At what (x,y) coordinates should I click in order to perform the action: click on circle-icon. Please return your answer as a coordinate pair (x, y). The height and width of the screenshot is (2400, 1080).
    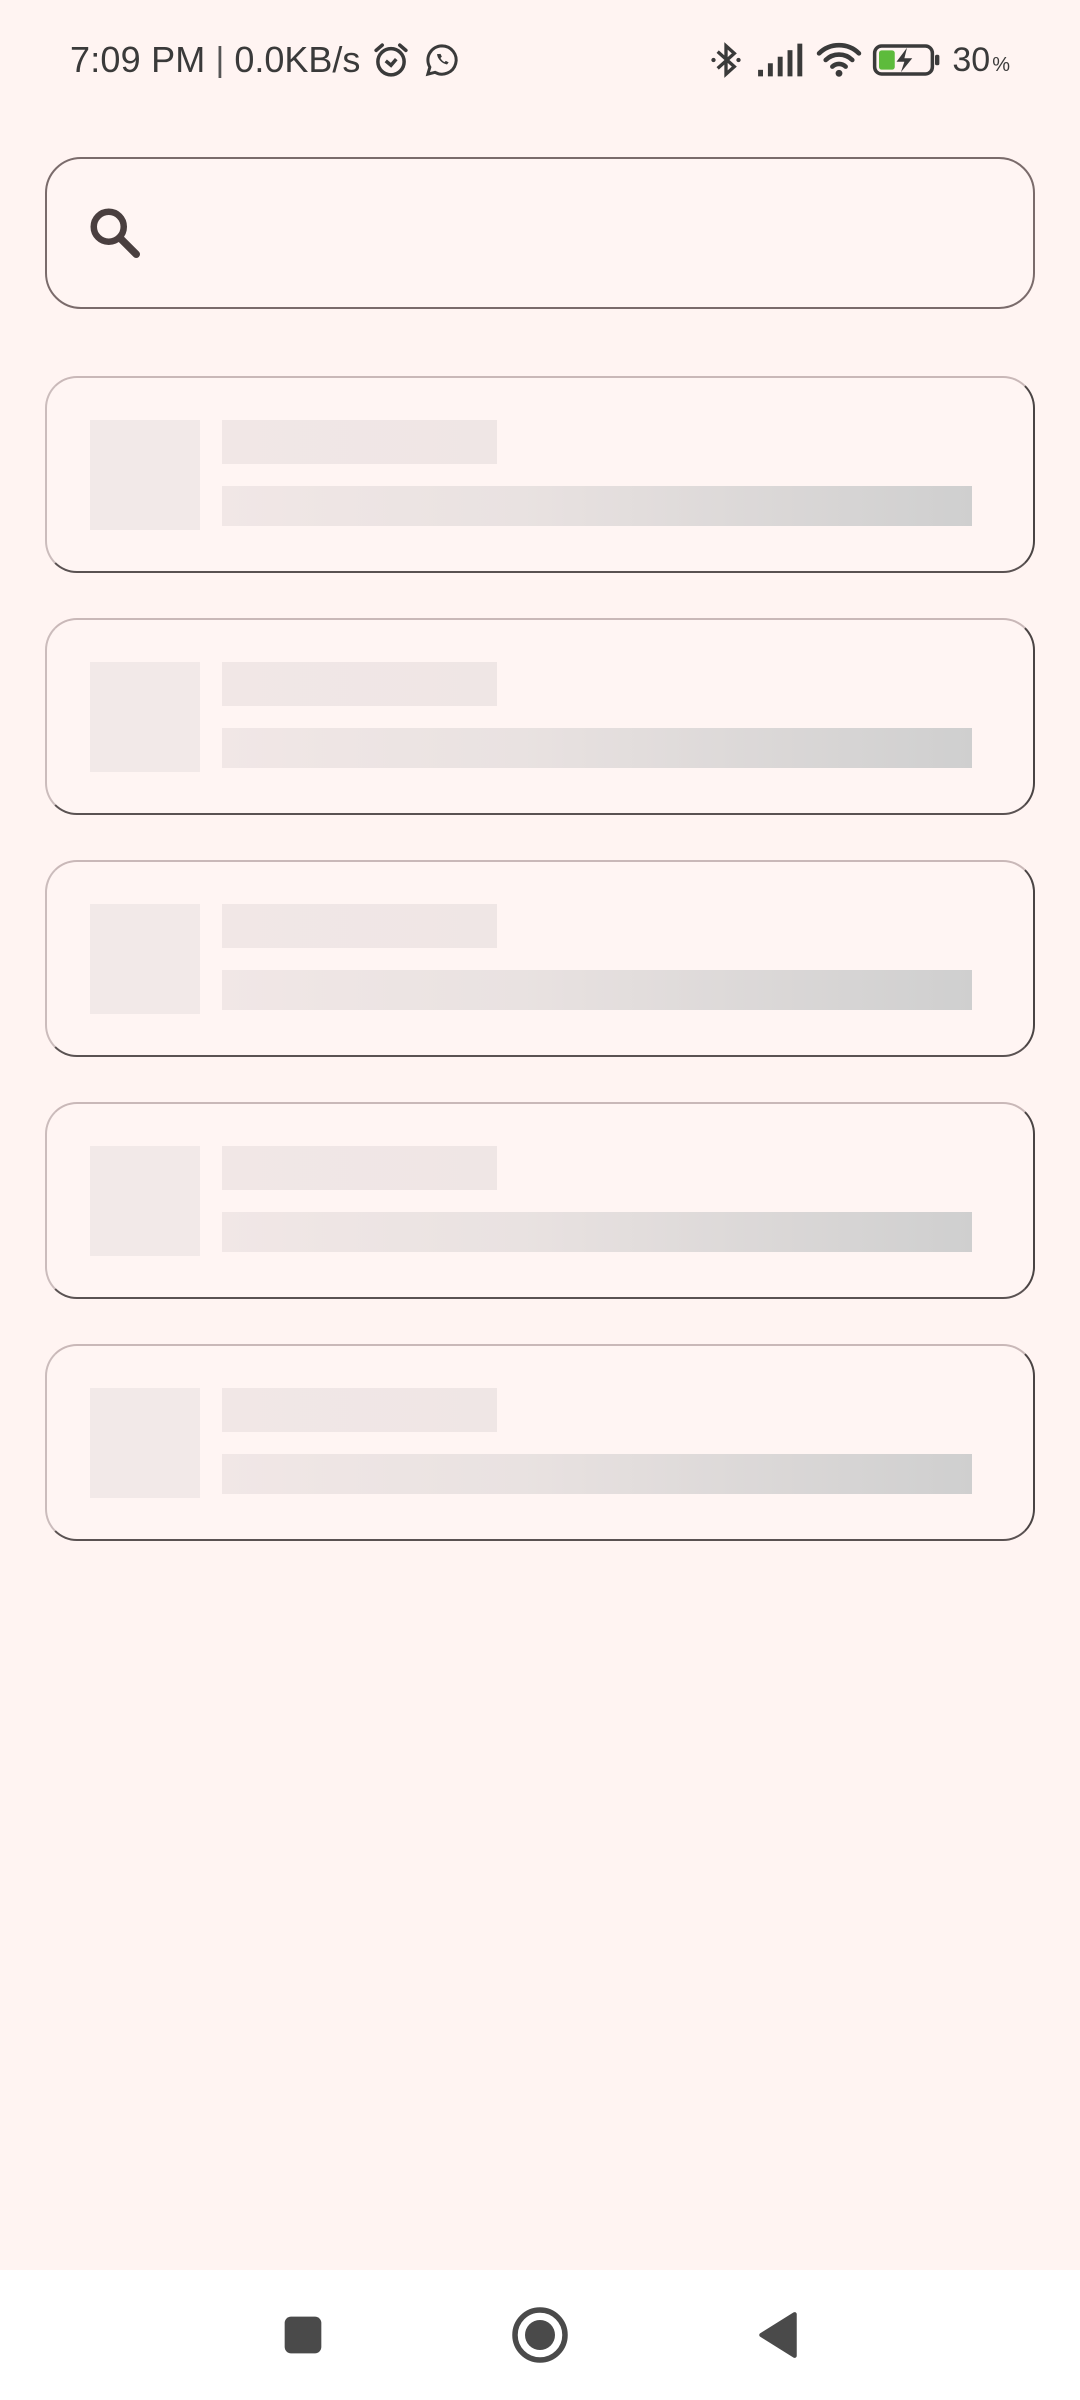
    Looking at the image, I should click on (540, 2335).